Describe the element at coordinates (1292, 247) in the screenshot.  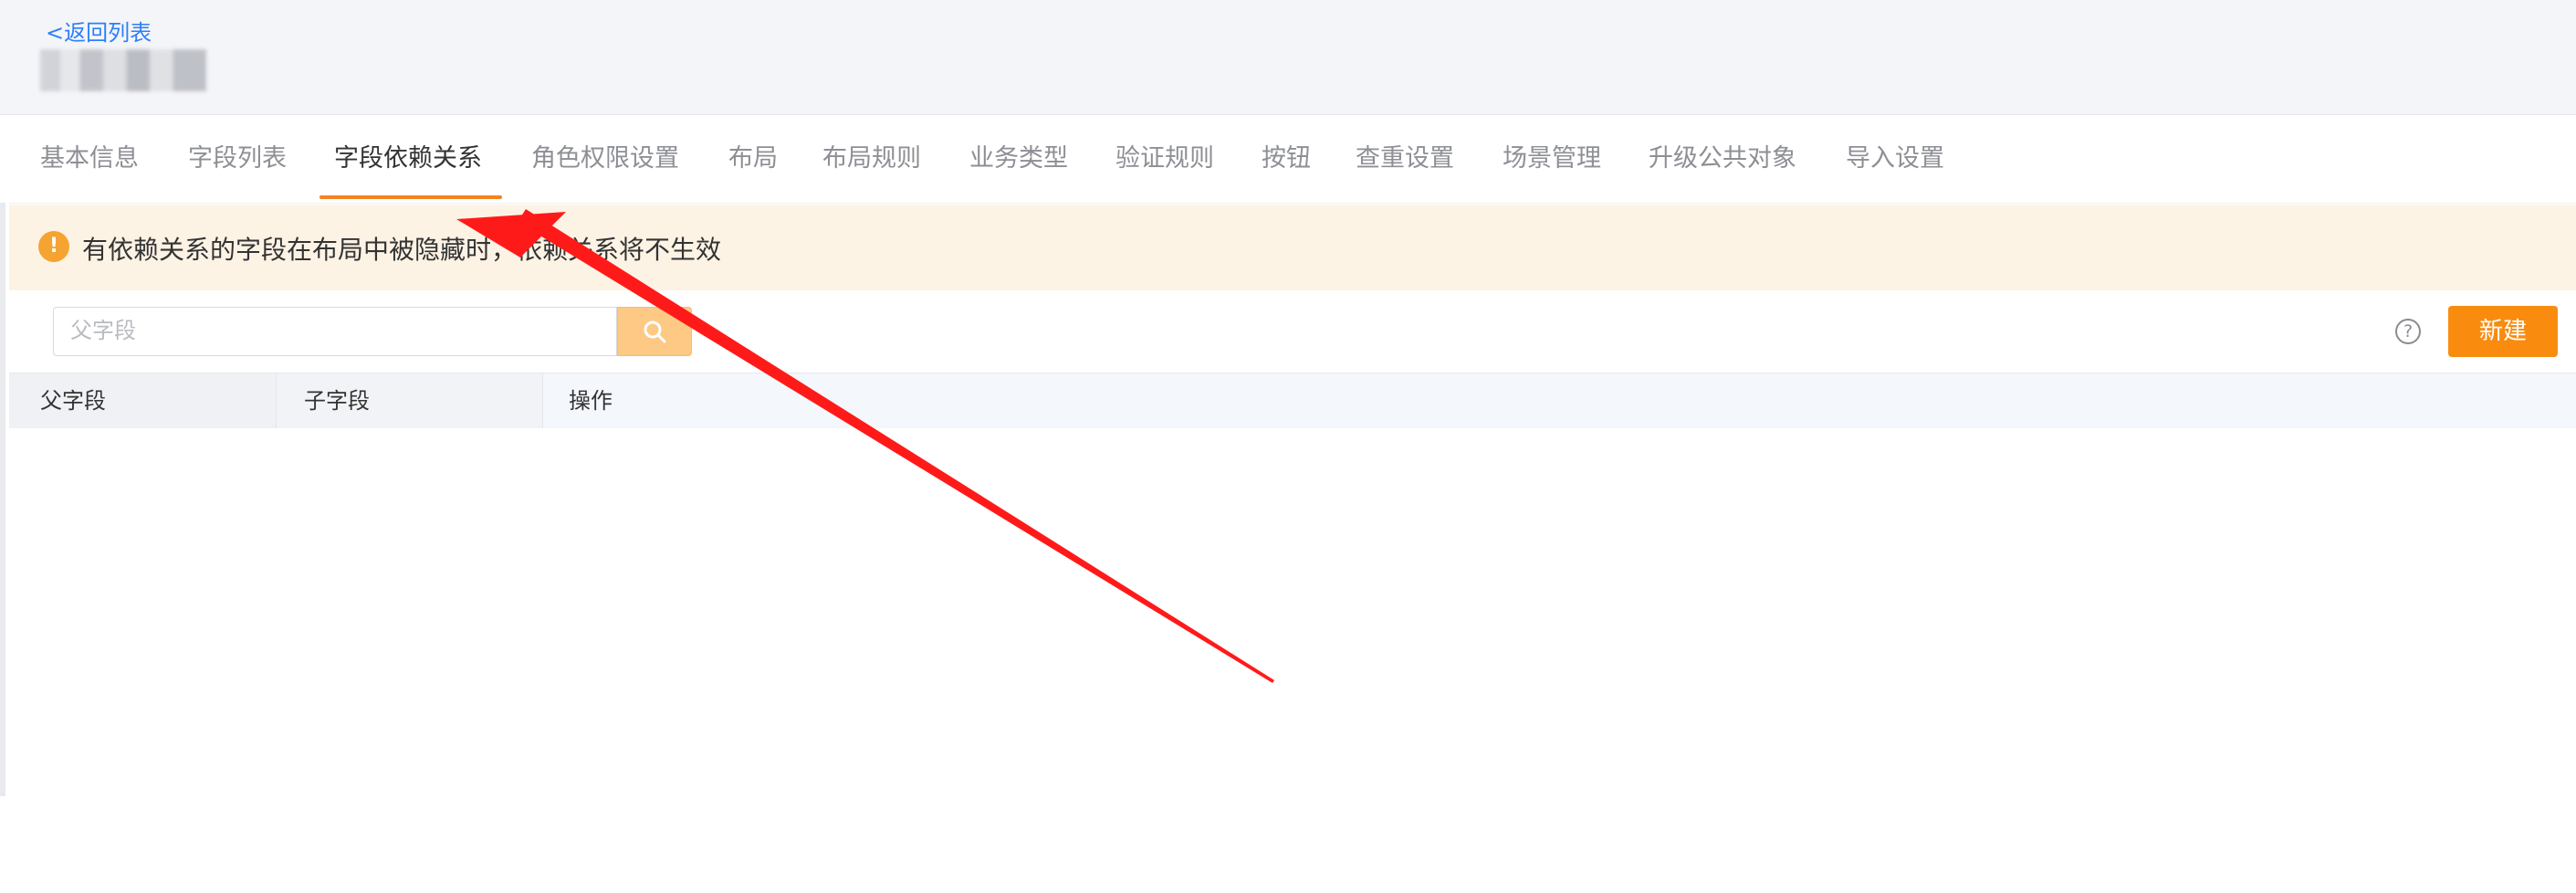
I see `warning-alert: ! 有依赖关系的字段在布局中被隐藏时，依赖关系将不生效` at that location.